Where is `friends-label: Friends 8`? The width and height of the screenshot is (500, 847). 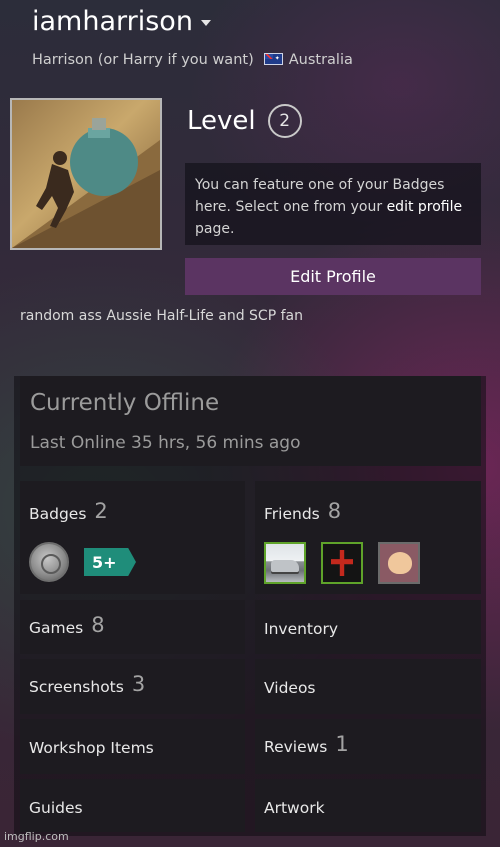
friends-label: Friends 8 is located at coordinates (302, 511).